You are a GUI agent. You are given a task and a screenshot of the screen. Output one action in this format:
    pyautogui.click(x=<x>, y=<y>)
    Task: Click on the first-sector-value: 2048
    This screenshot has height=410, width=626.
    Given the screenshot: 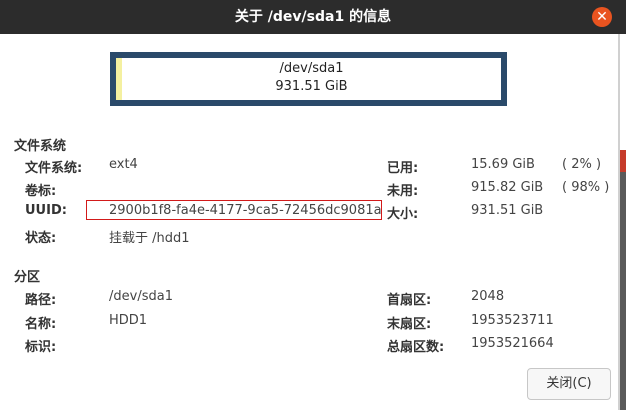 What is the action you would take?
    pyautogui.click(x=488, y=296)
    